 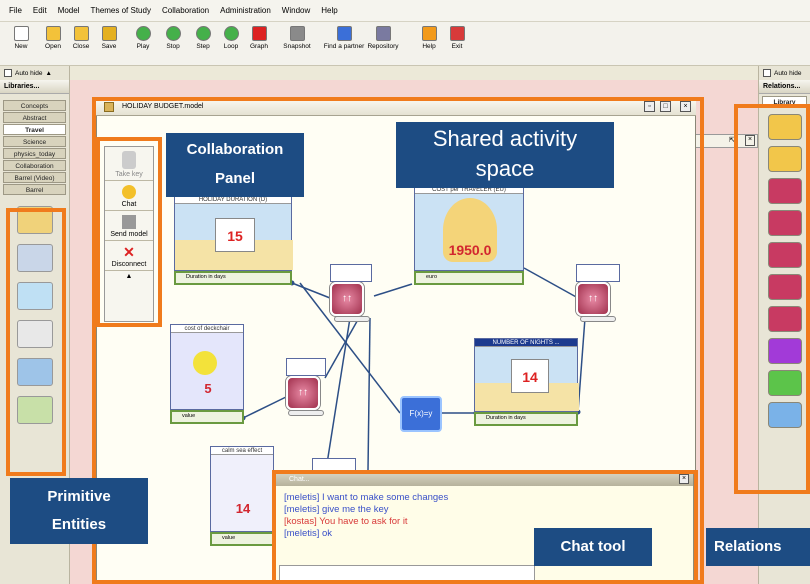 I want to click on primitive-entities-label: Primitive Entities, so click(x=79, y=511).